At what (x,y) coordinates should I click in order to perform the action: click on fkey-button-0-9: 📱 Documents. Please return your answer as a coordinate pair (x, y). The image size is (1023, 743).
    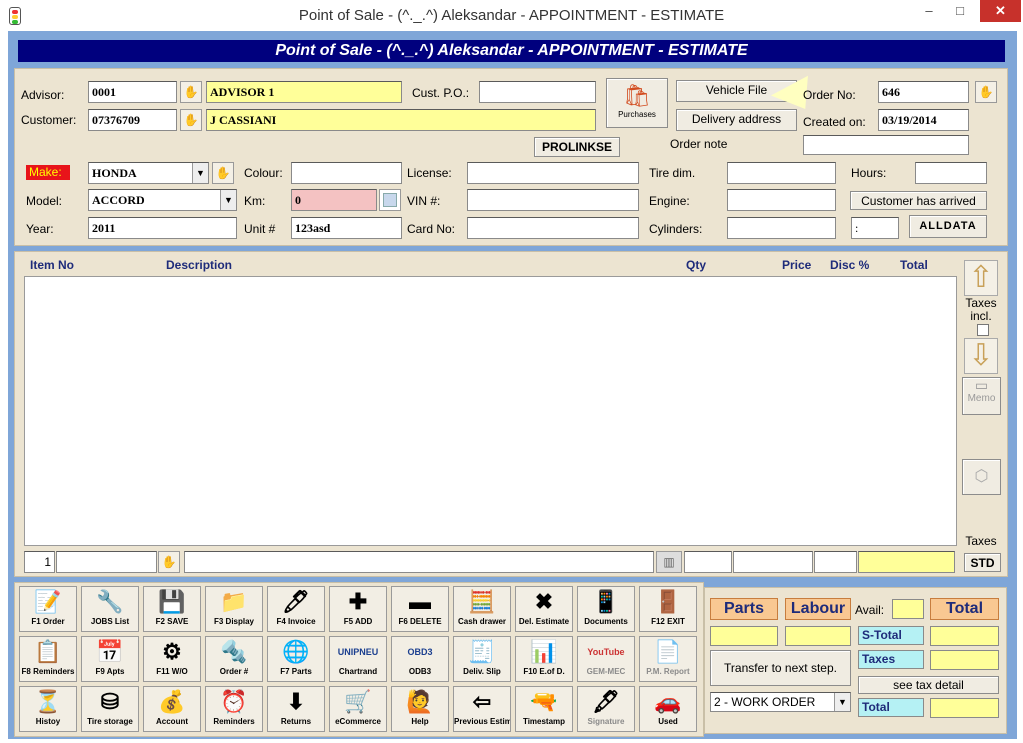
    Looking at the image, I should click on (606, 609).